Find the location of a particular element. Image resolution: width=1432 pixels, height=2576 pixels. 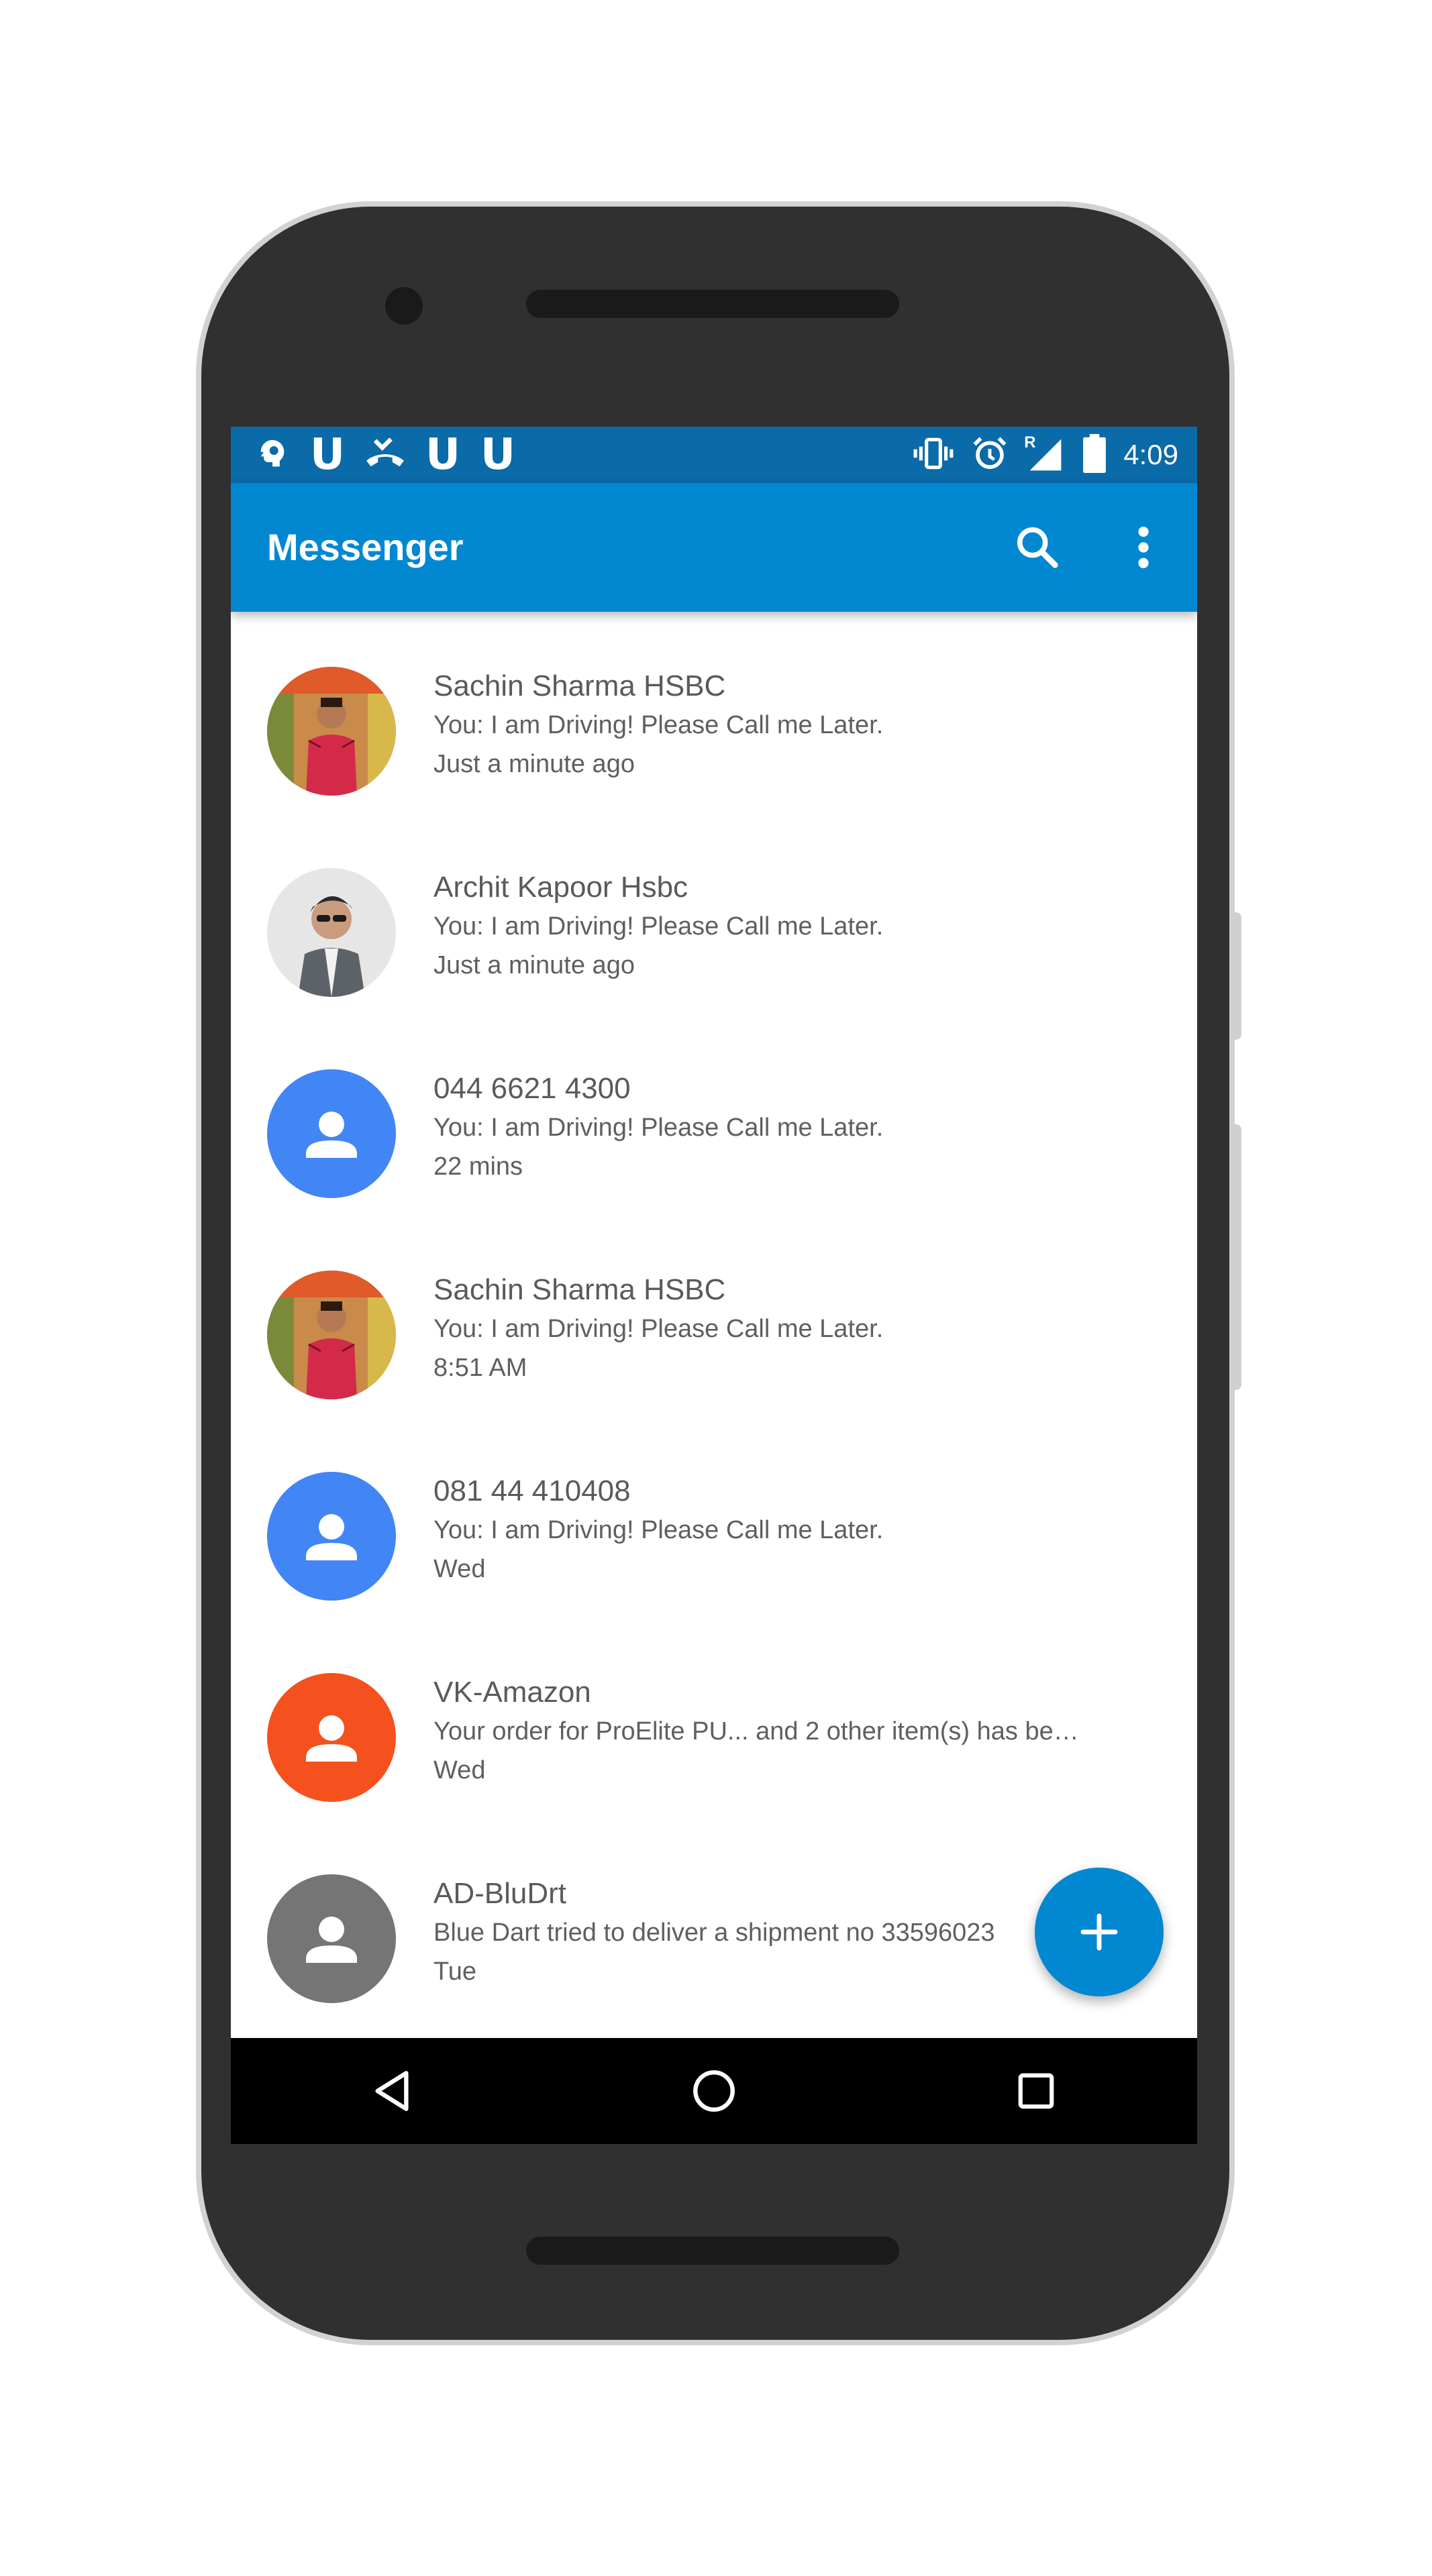

battery-icon is located at coordinates (1095, 454).